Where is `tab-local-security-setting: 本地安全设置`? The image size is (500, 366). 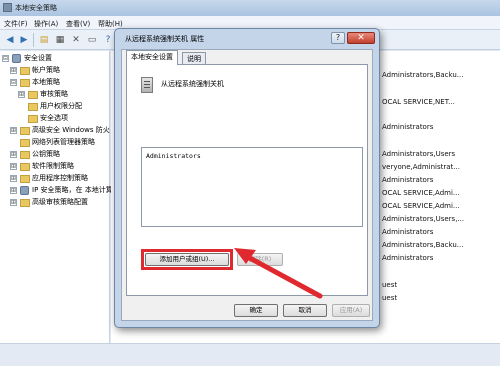 tab-local-security-setting: 本地安全设置 is located at coordinates (152, 57).